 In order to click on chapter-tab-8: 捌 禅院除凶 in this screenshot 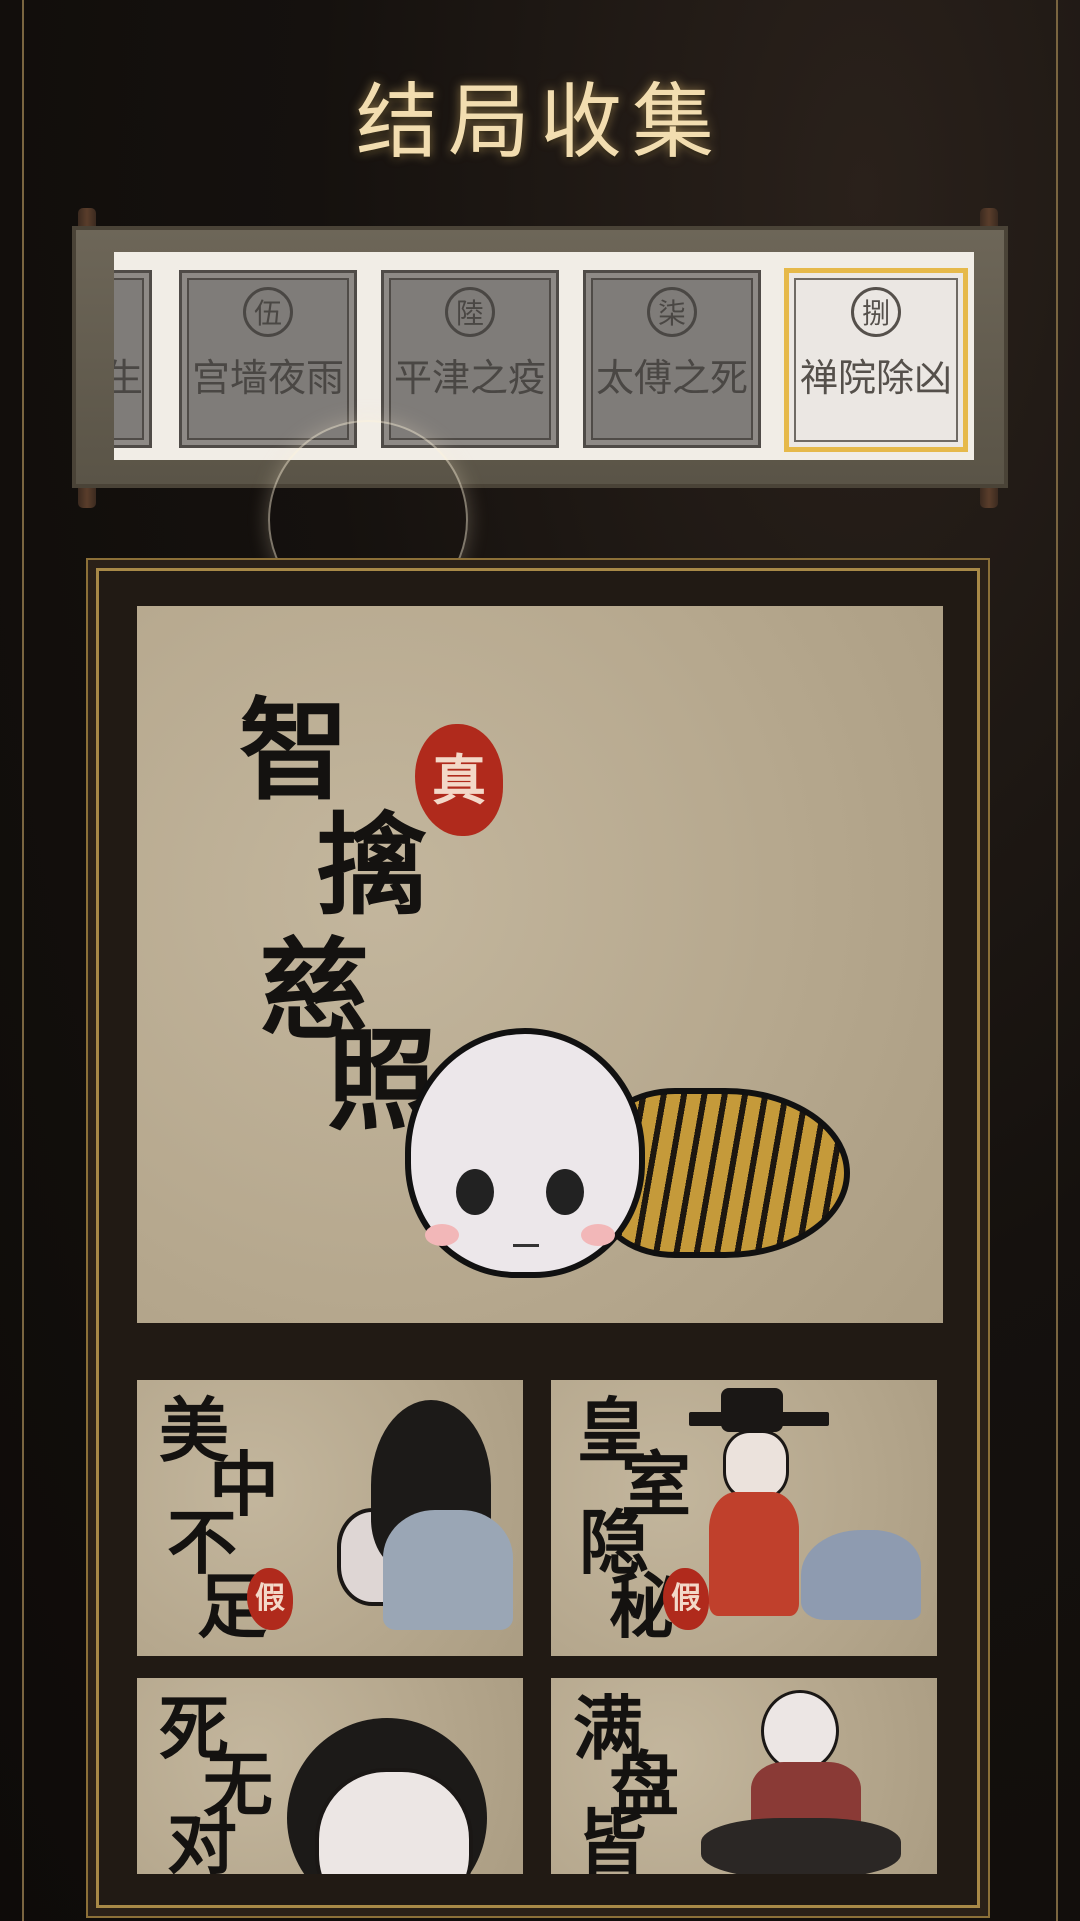, I will do `click(876, 360)`.